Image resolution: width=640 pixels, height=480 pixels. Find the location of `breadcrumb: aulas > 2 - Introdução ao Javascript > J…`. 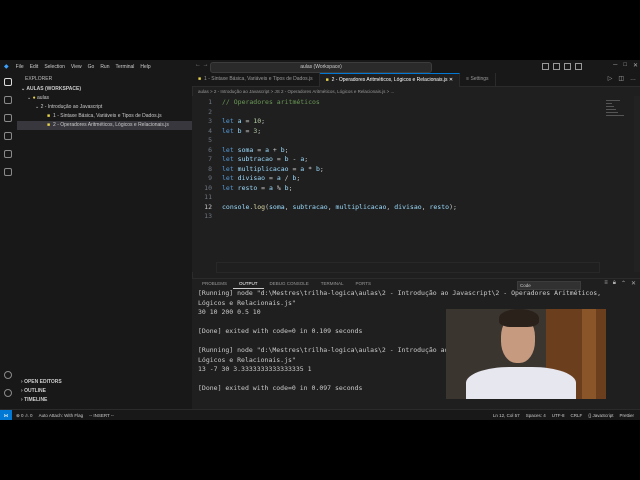

breadcrumb: aulas > 2 - Introdução ao Javascript > J… is located at coordinates (416, 91).